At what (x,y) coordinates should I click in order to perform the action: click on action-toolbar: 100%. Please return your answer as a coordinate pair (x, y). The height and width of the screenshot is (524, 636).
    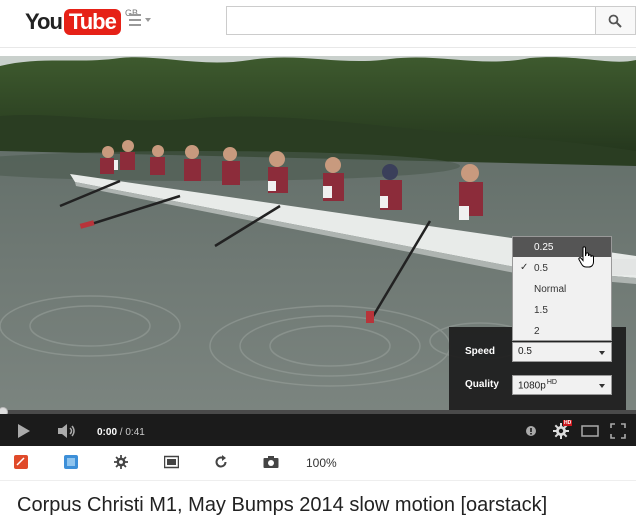
    Looking at the image, I should click on (318, 463).